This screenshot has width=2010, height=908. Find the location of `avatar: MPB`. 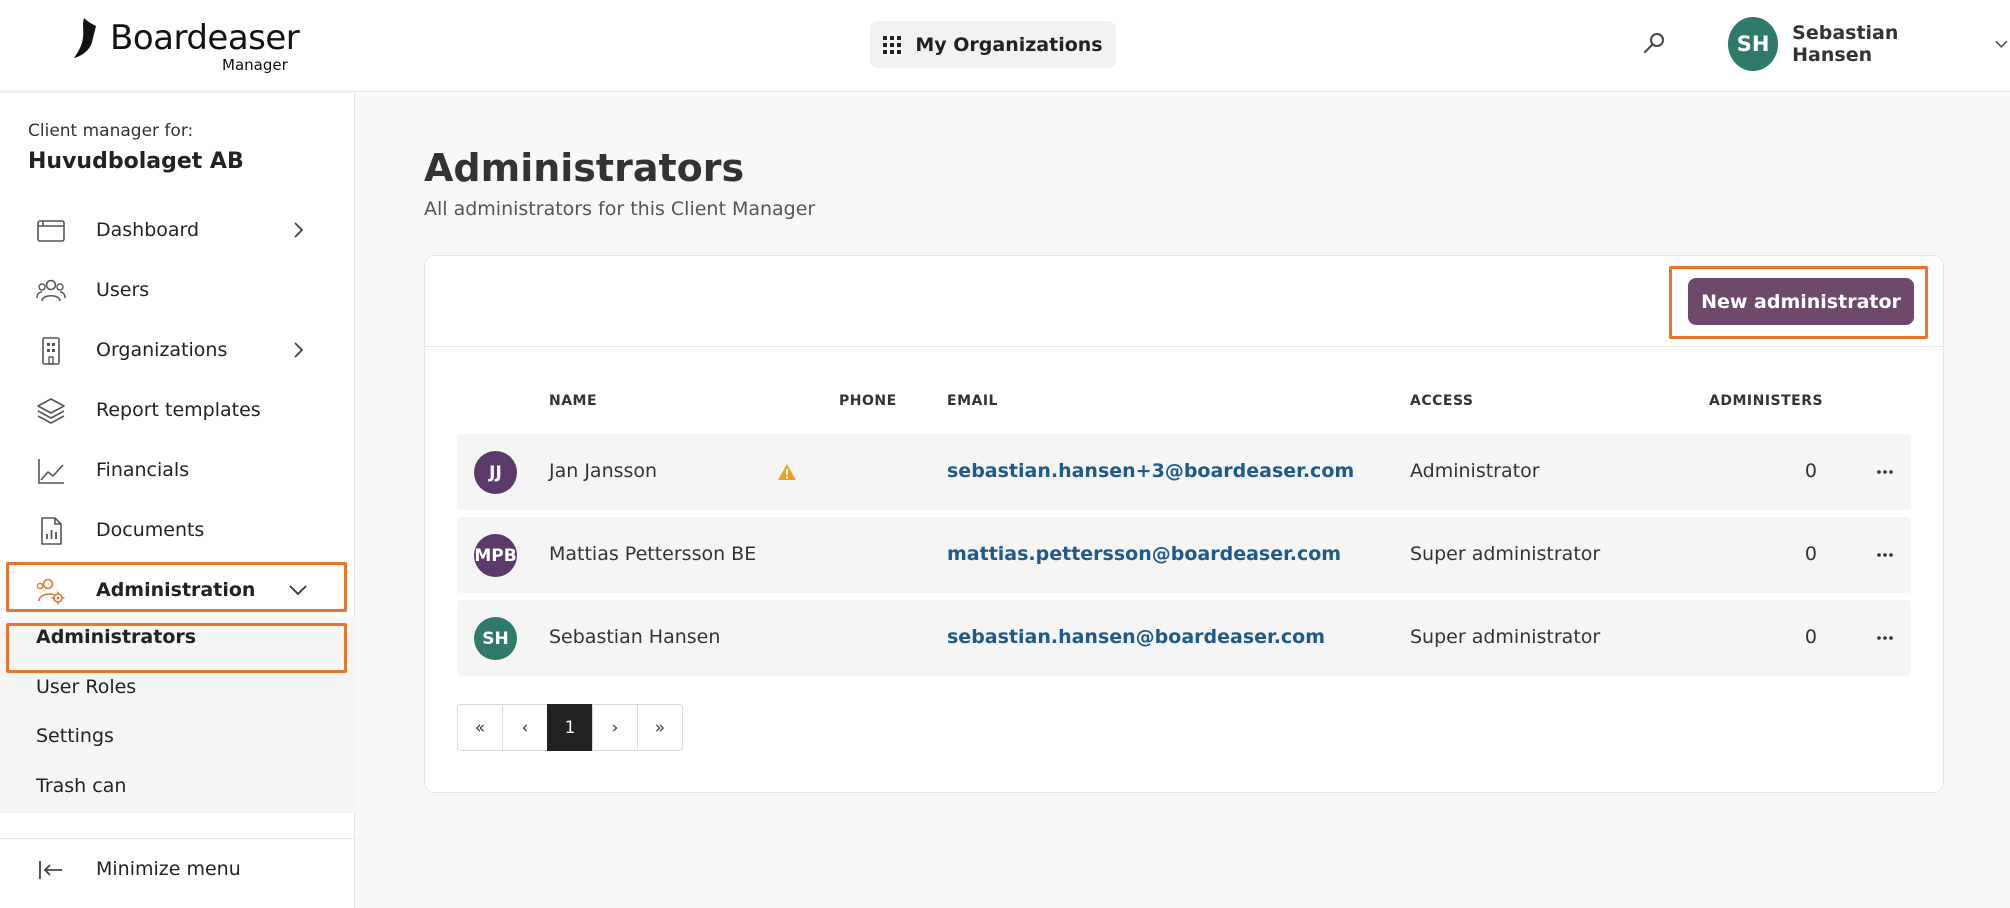

avatar: MPB is located at coordinates (495, 555).